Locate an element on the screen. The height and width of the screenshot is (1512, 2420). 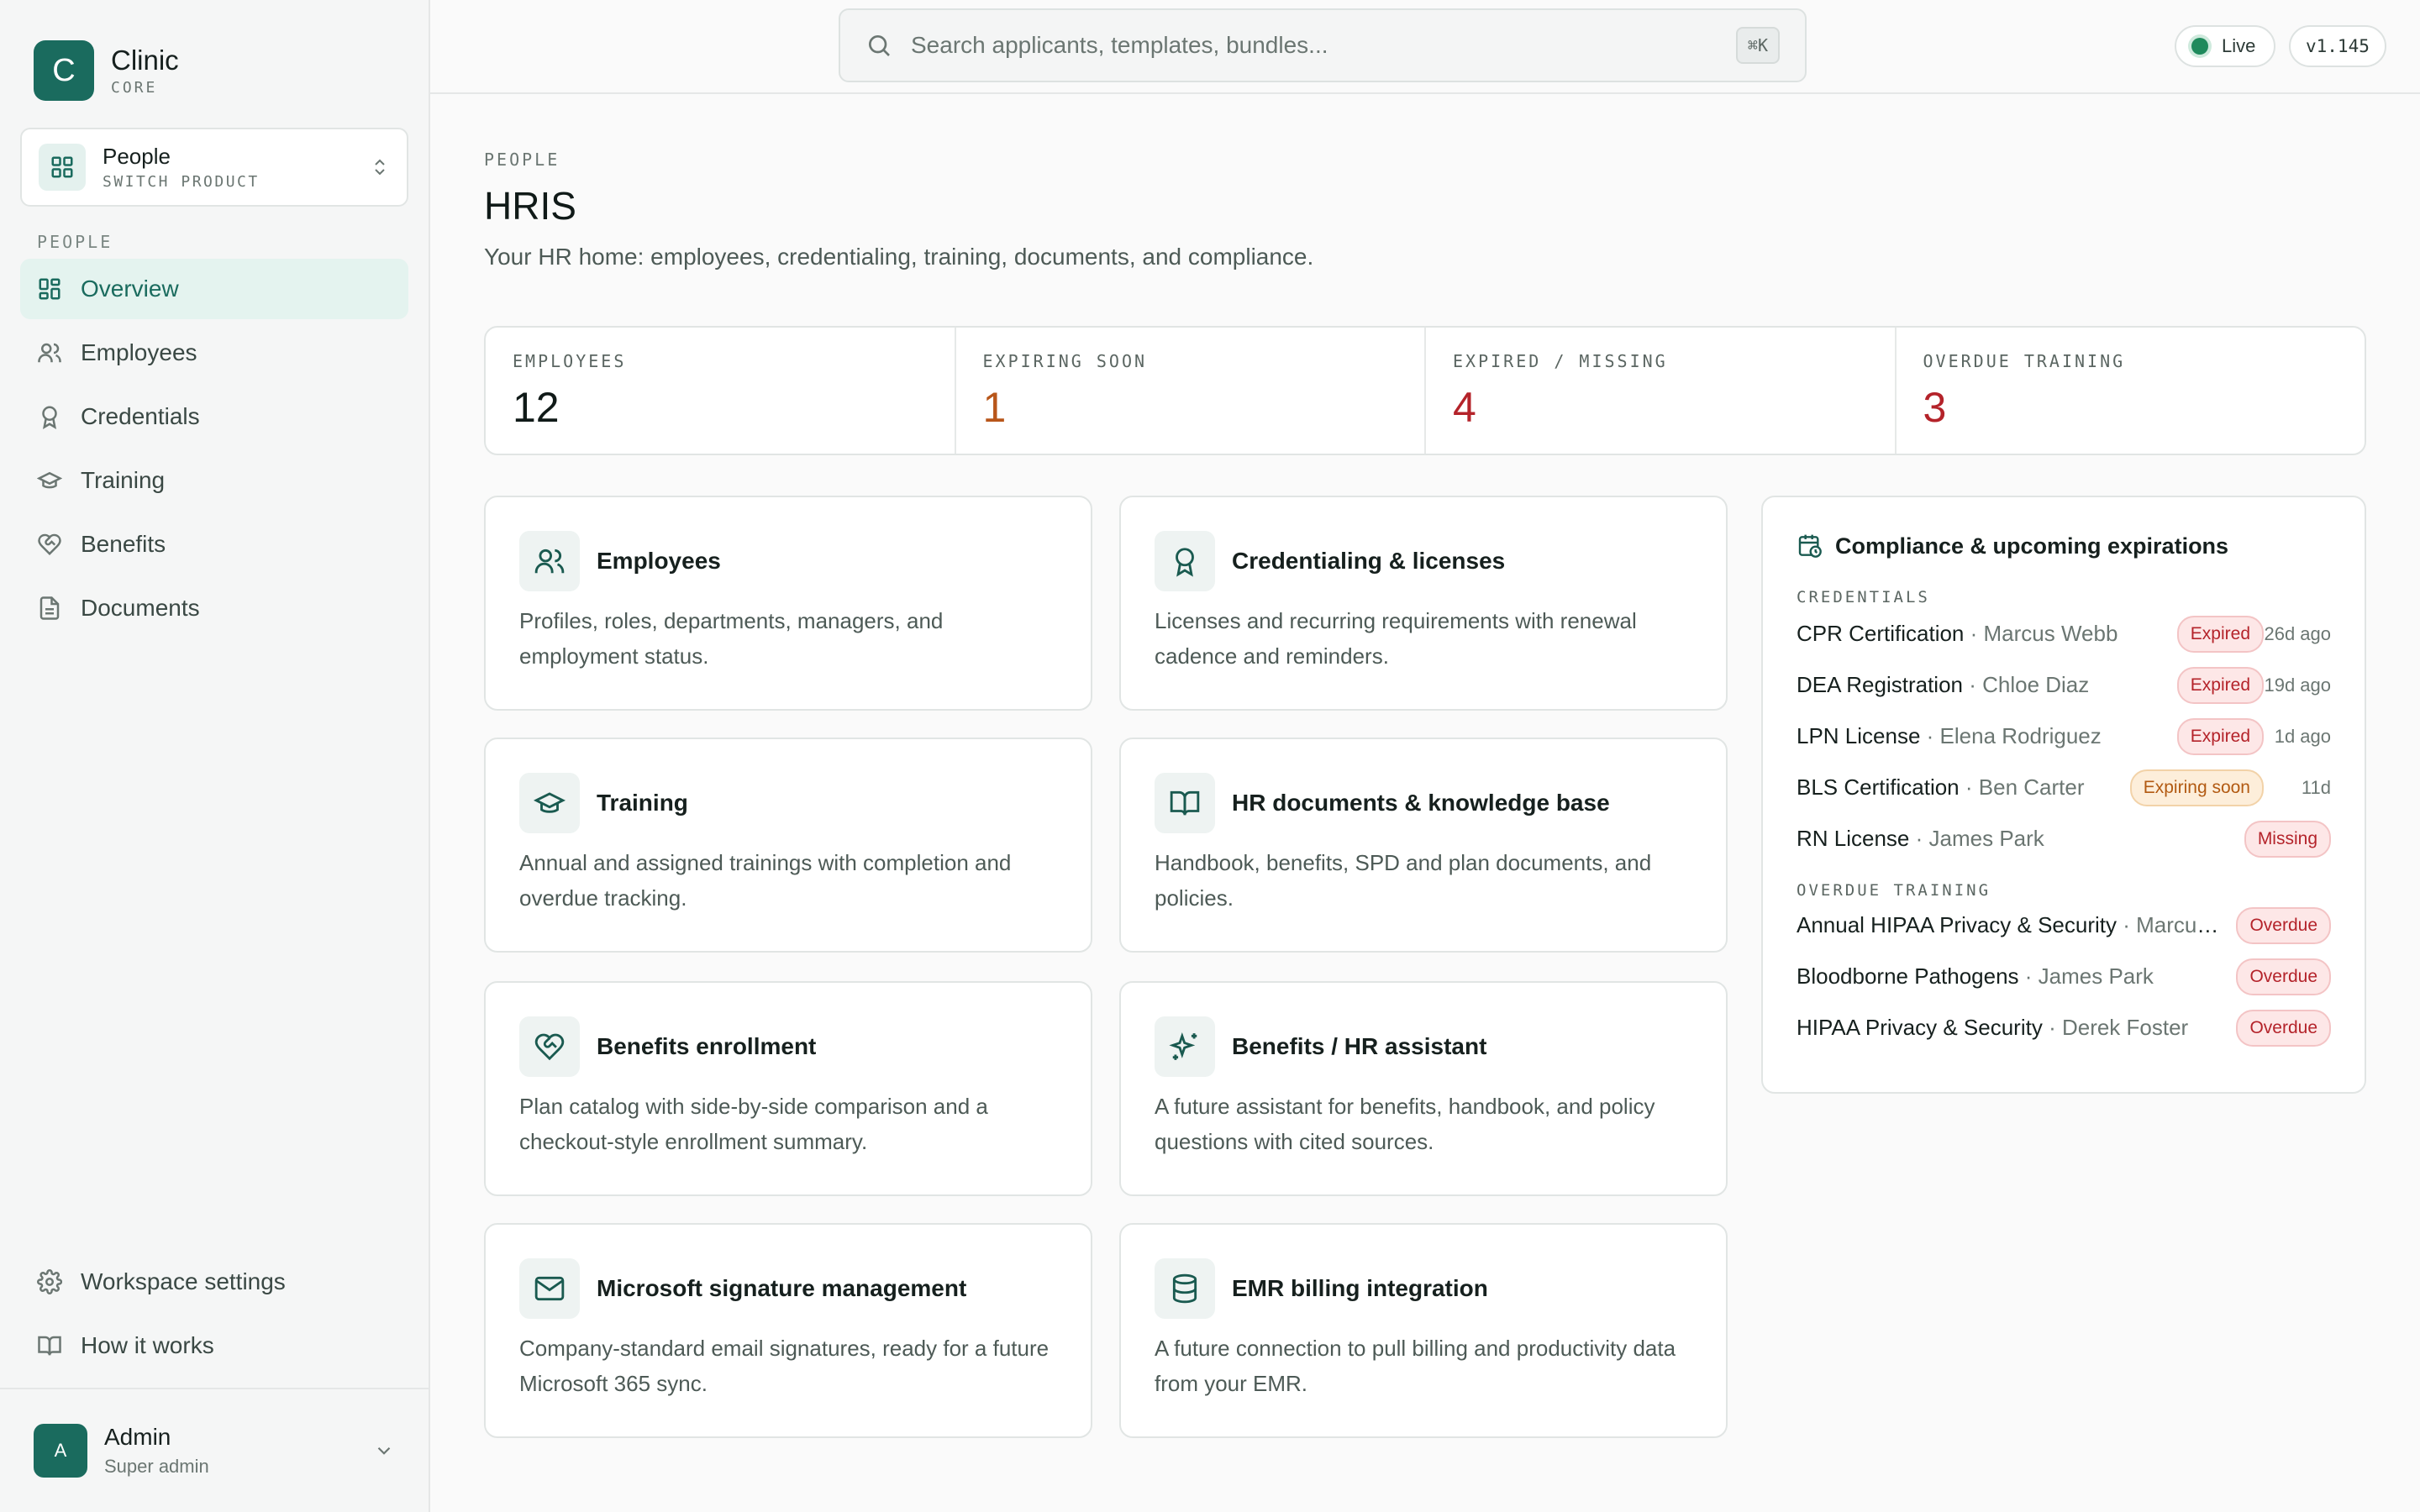
training-name: HIPAA Privacy & Security is located at coordinates (1920, 1027).